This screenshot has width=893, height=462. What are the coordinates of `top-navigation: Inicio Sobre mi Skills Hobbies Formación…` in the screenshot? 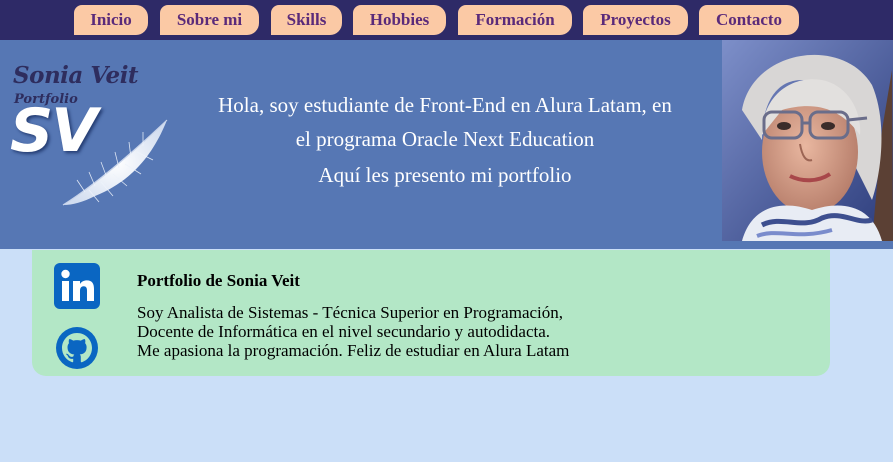 It's located at (446, 20).